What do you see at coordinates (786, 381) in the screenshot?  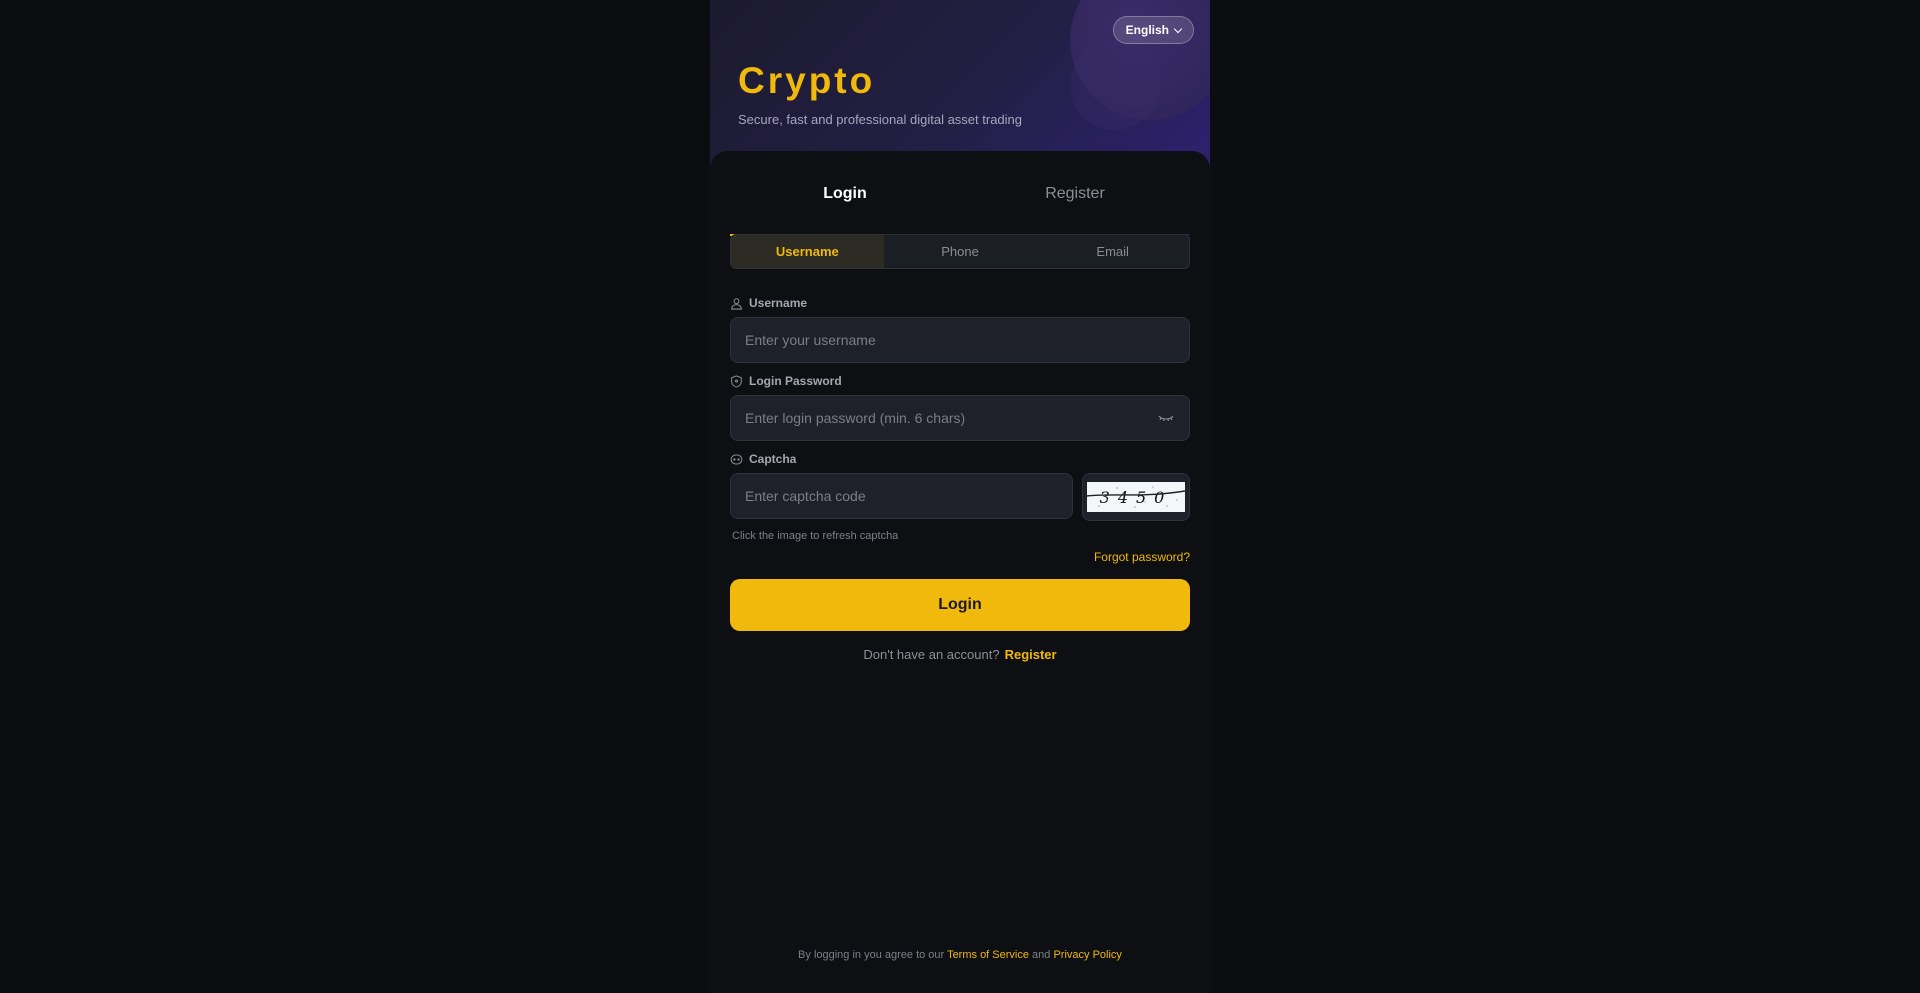 I see `password-label: Login Password` at bounding box center [786, 381].